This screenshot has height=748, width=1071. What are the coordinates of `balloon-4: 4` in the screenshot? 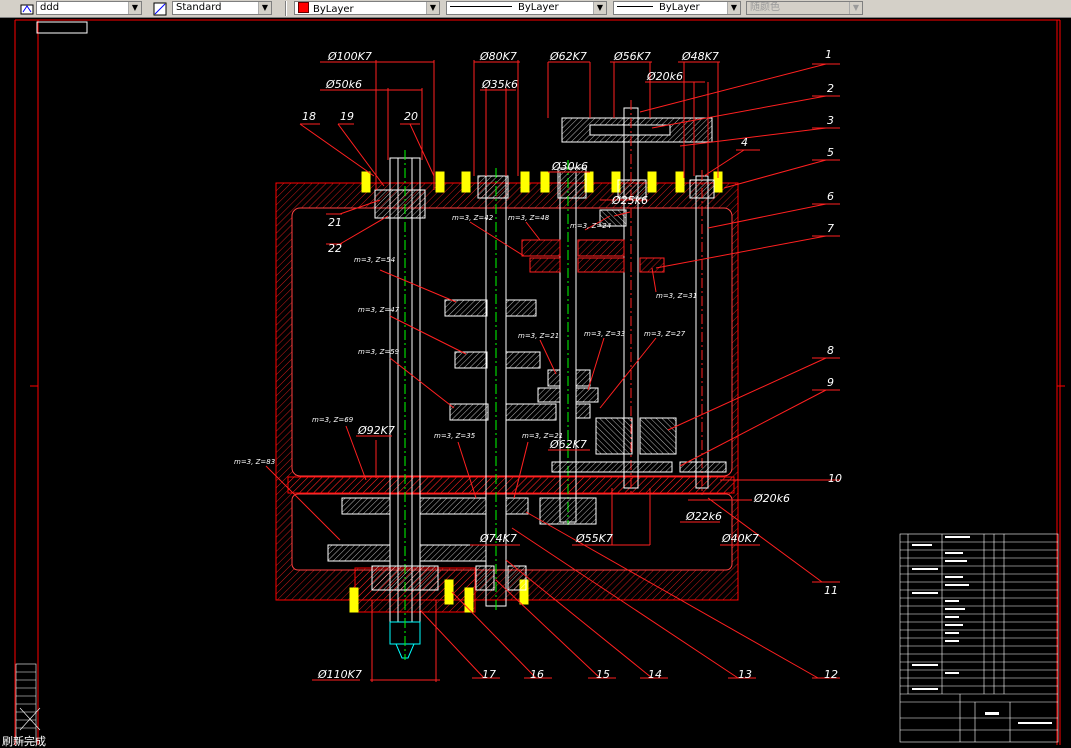 It's located at (744, 142).